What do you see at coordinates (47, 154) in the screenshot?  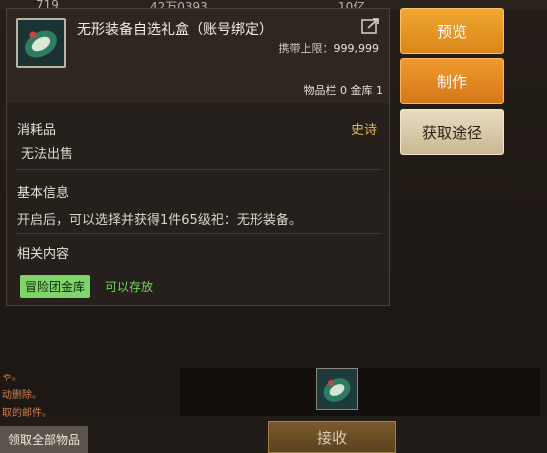 I see `trade-restriction: 无法出售` at bounding box center [47, 154].